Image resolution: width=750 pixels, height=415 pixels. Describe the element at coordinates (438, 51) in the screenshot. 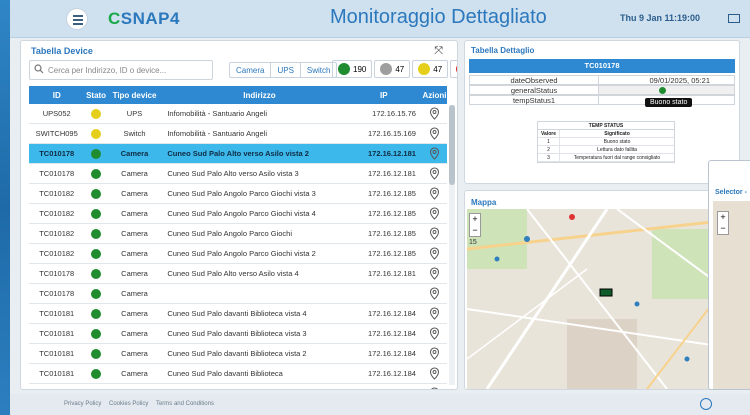

I see `expand-icon: ⤧` at that location.